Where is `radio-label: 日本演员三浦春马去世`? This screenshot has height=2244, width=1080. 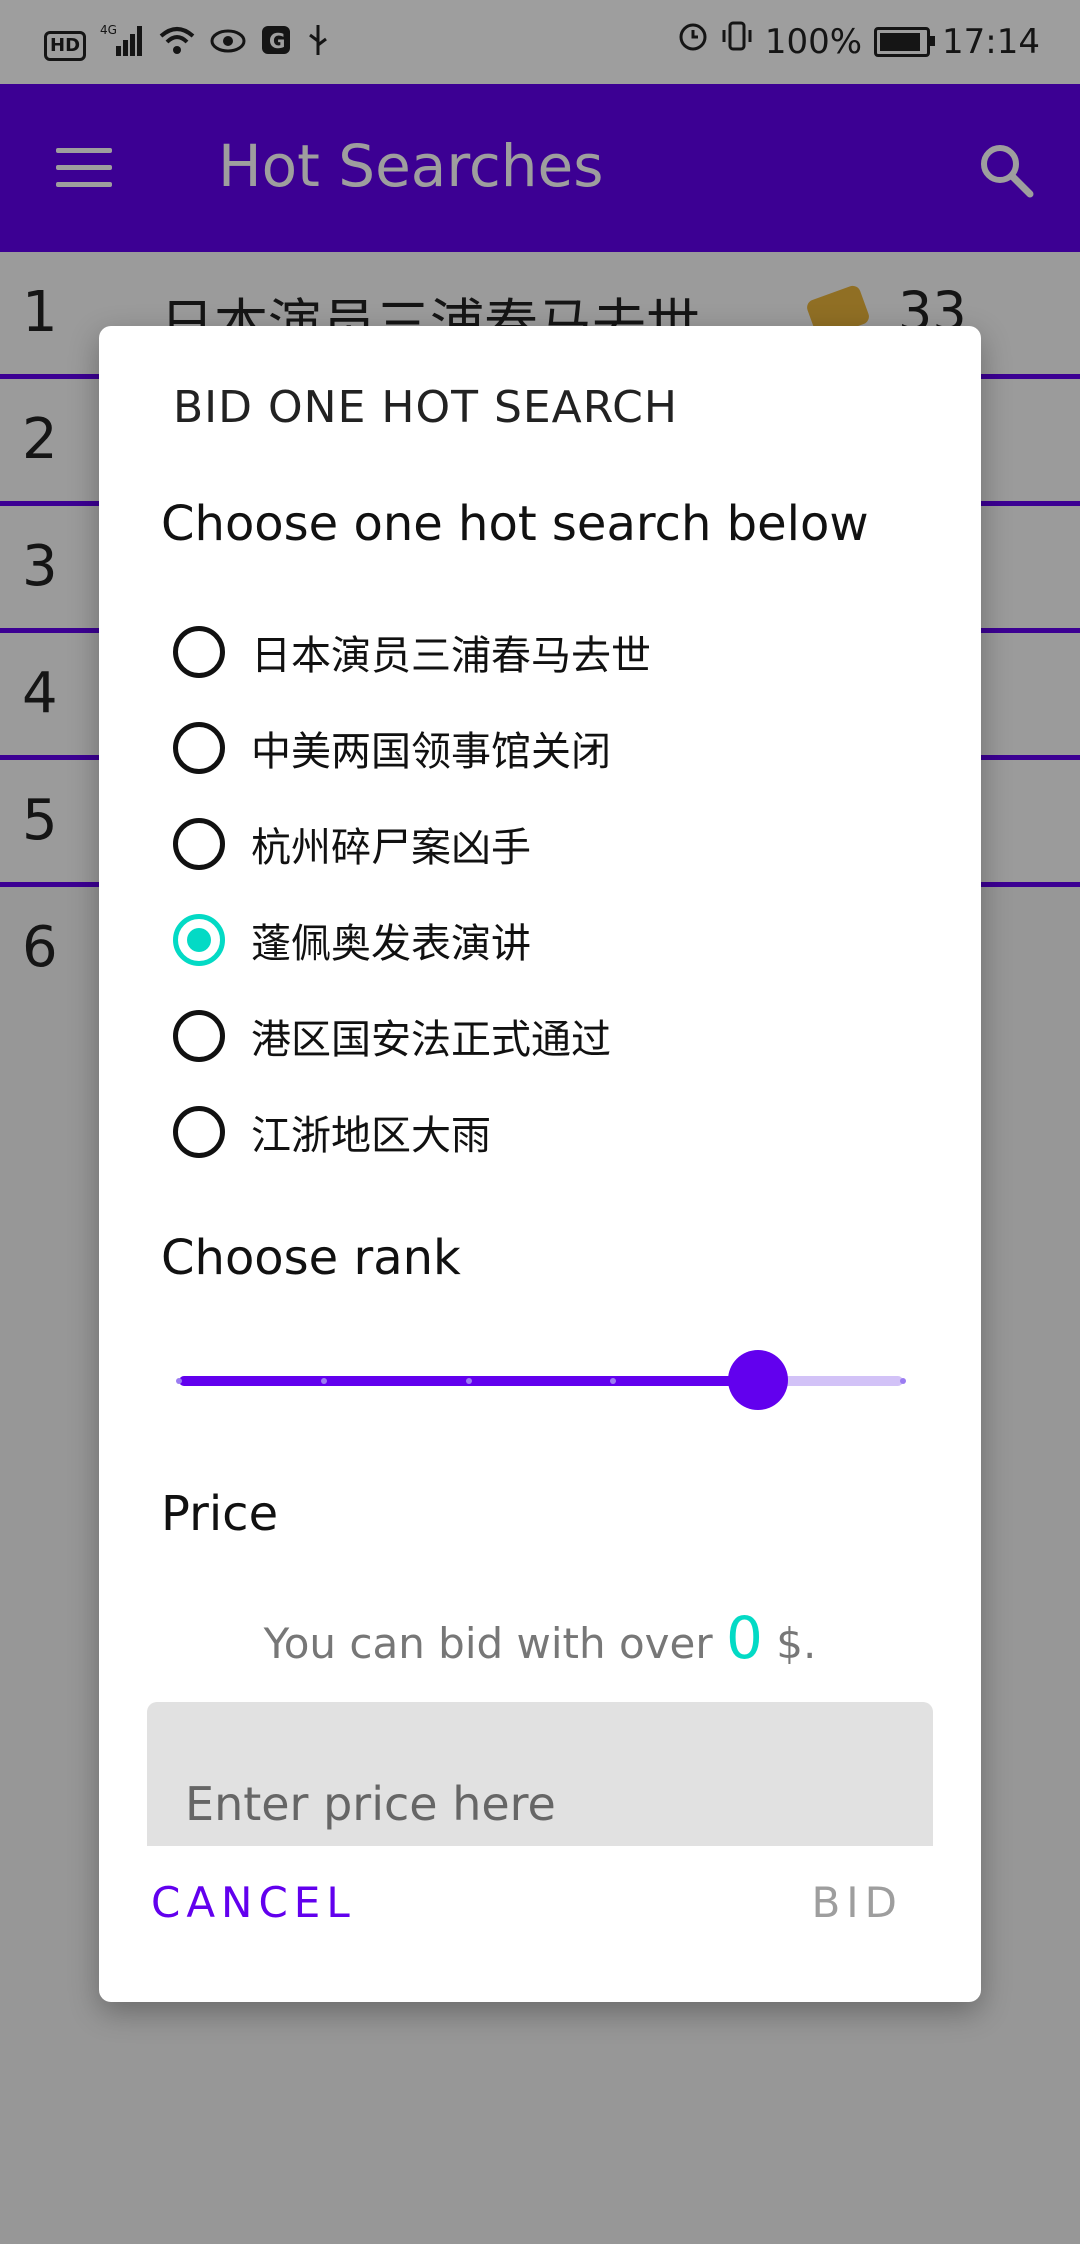 radio-label: 日本演员三浦春马去世 is located at coordinates (451, 656).